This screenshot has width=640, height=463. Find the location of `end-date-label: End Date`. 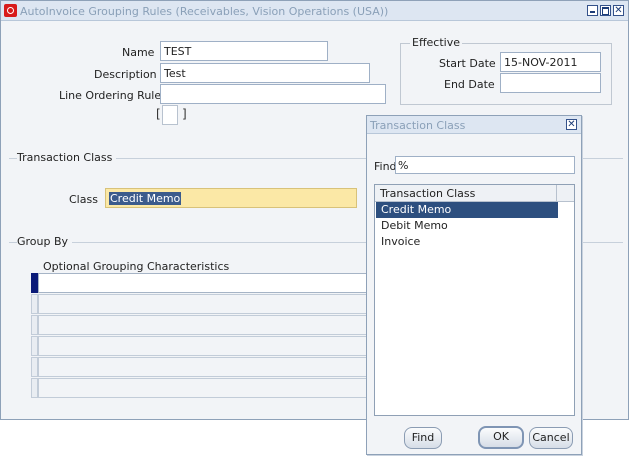

end-date-label: End Date is located at coordinates (469, 84).